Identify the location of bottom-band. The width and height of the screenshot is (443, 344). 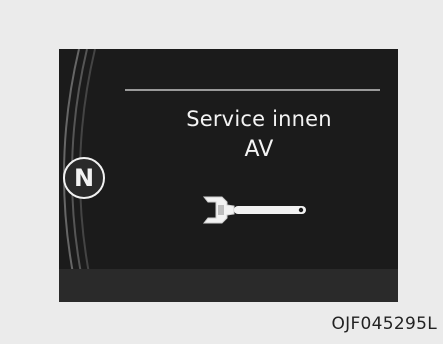
(228, 285).